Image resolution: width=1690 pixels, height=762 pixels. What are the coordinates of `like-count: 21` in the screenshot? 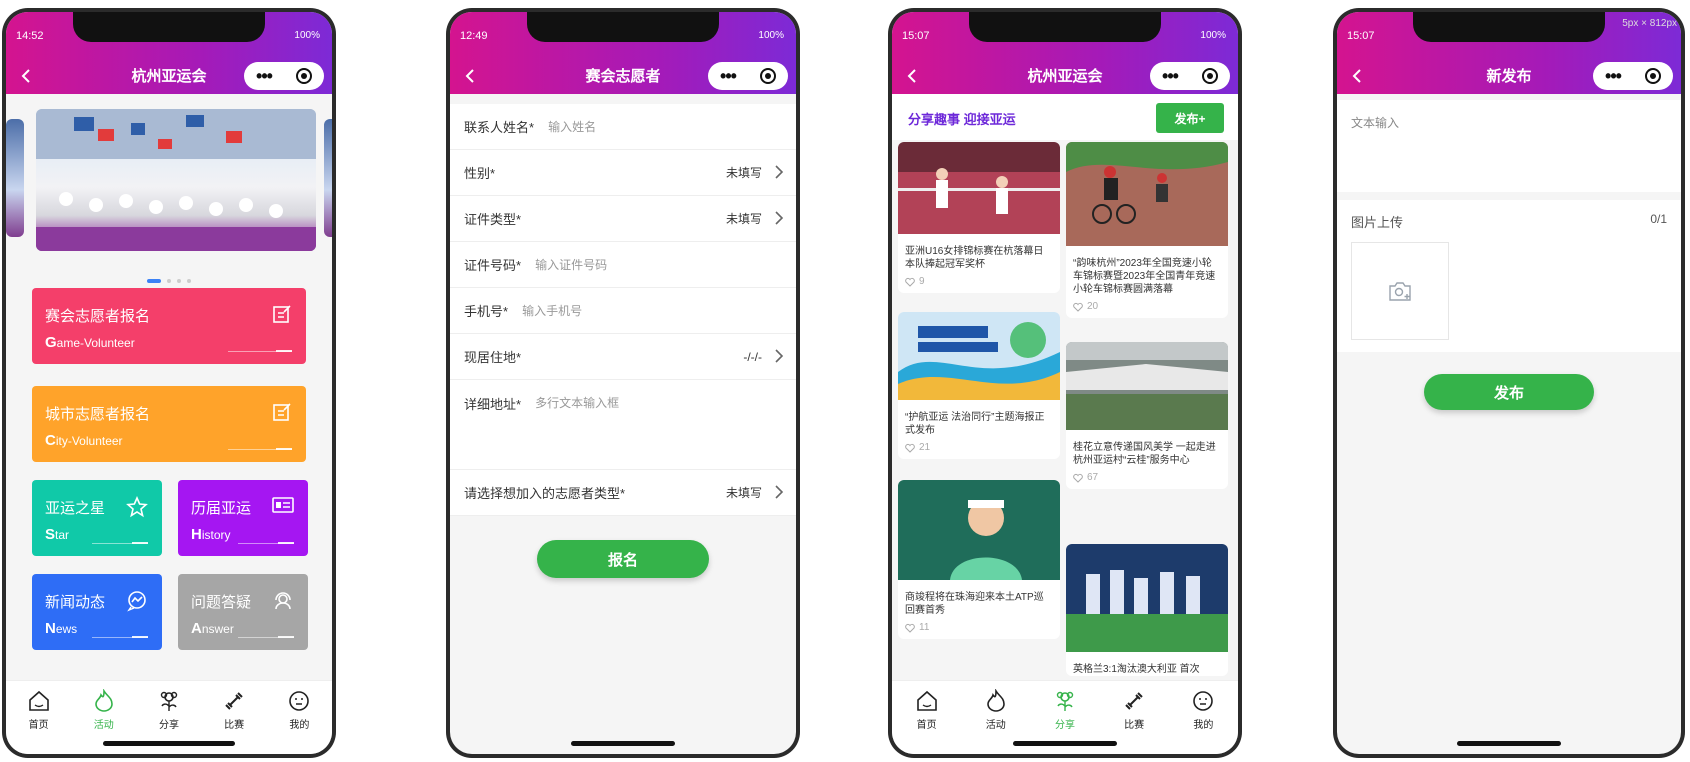 It's located at (979, 448).